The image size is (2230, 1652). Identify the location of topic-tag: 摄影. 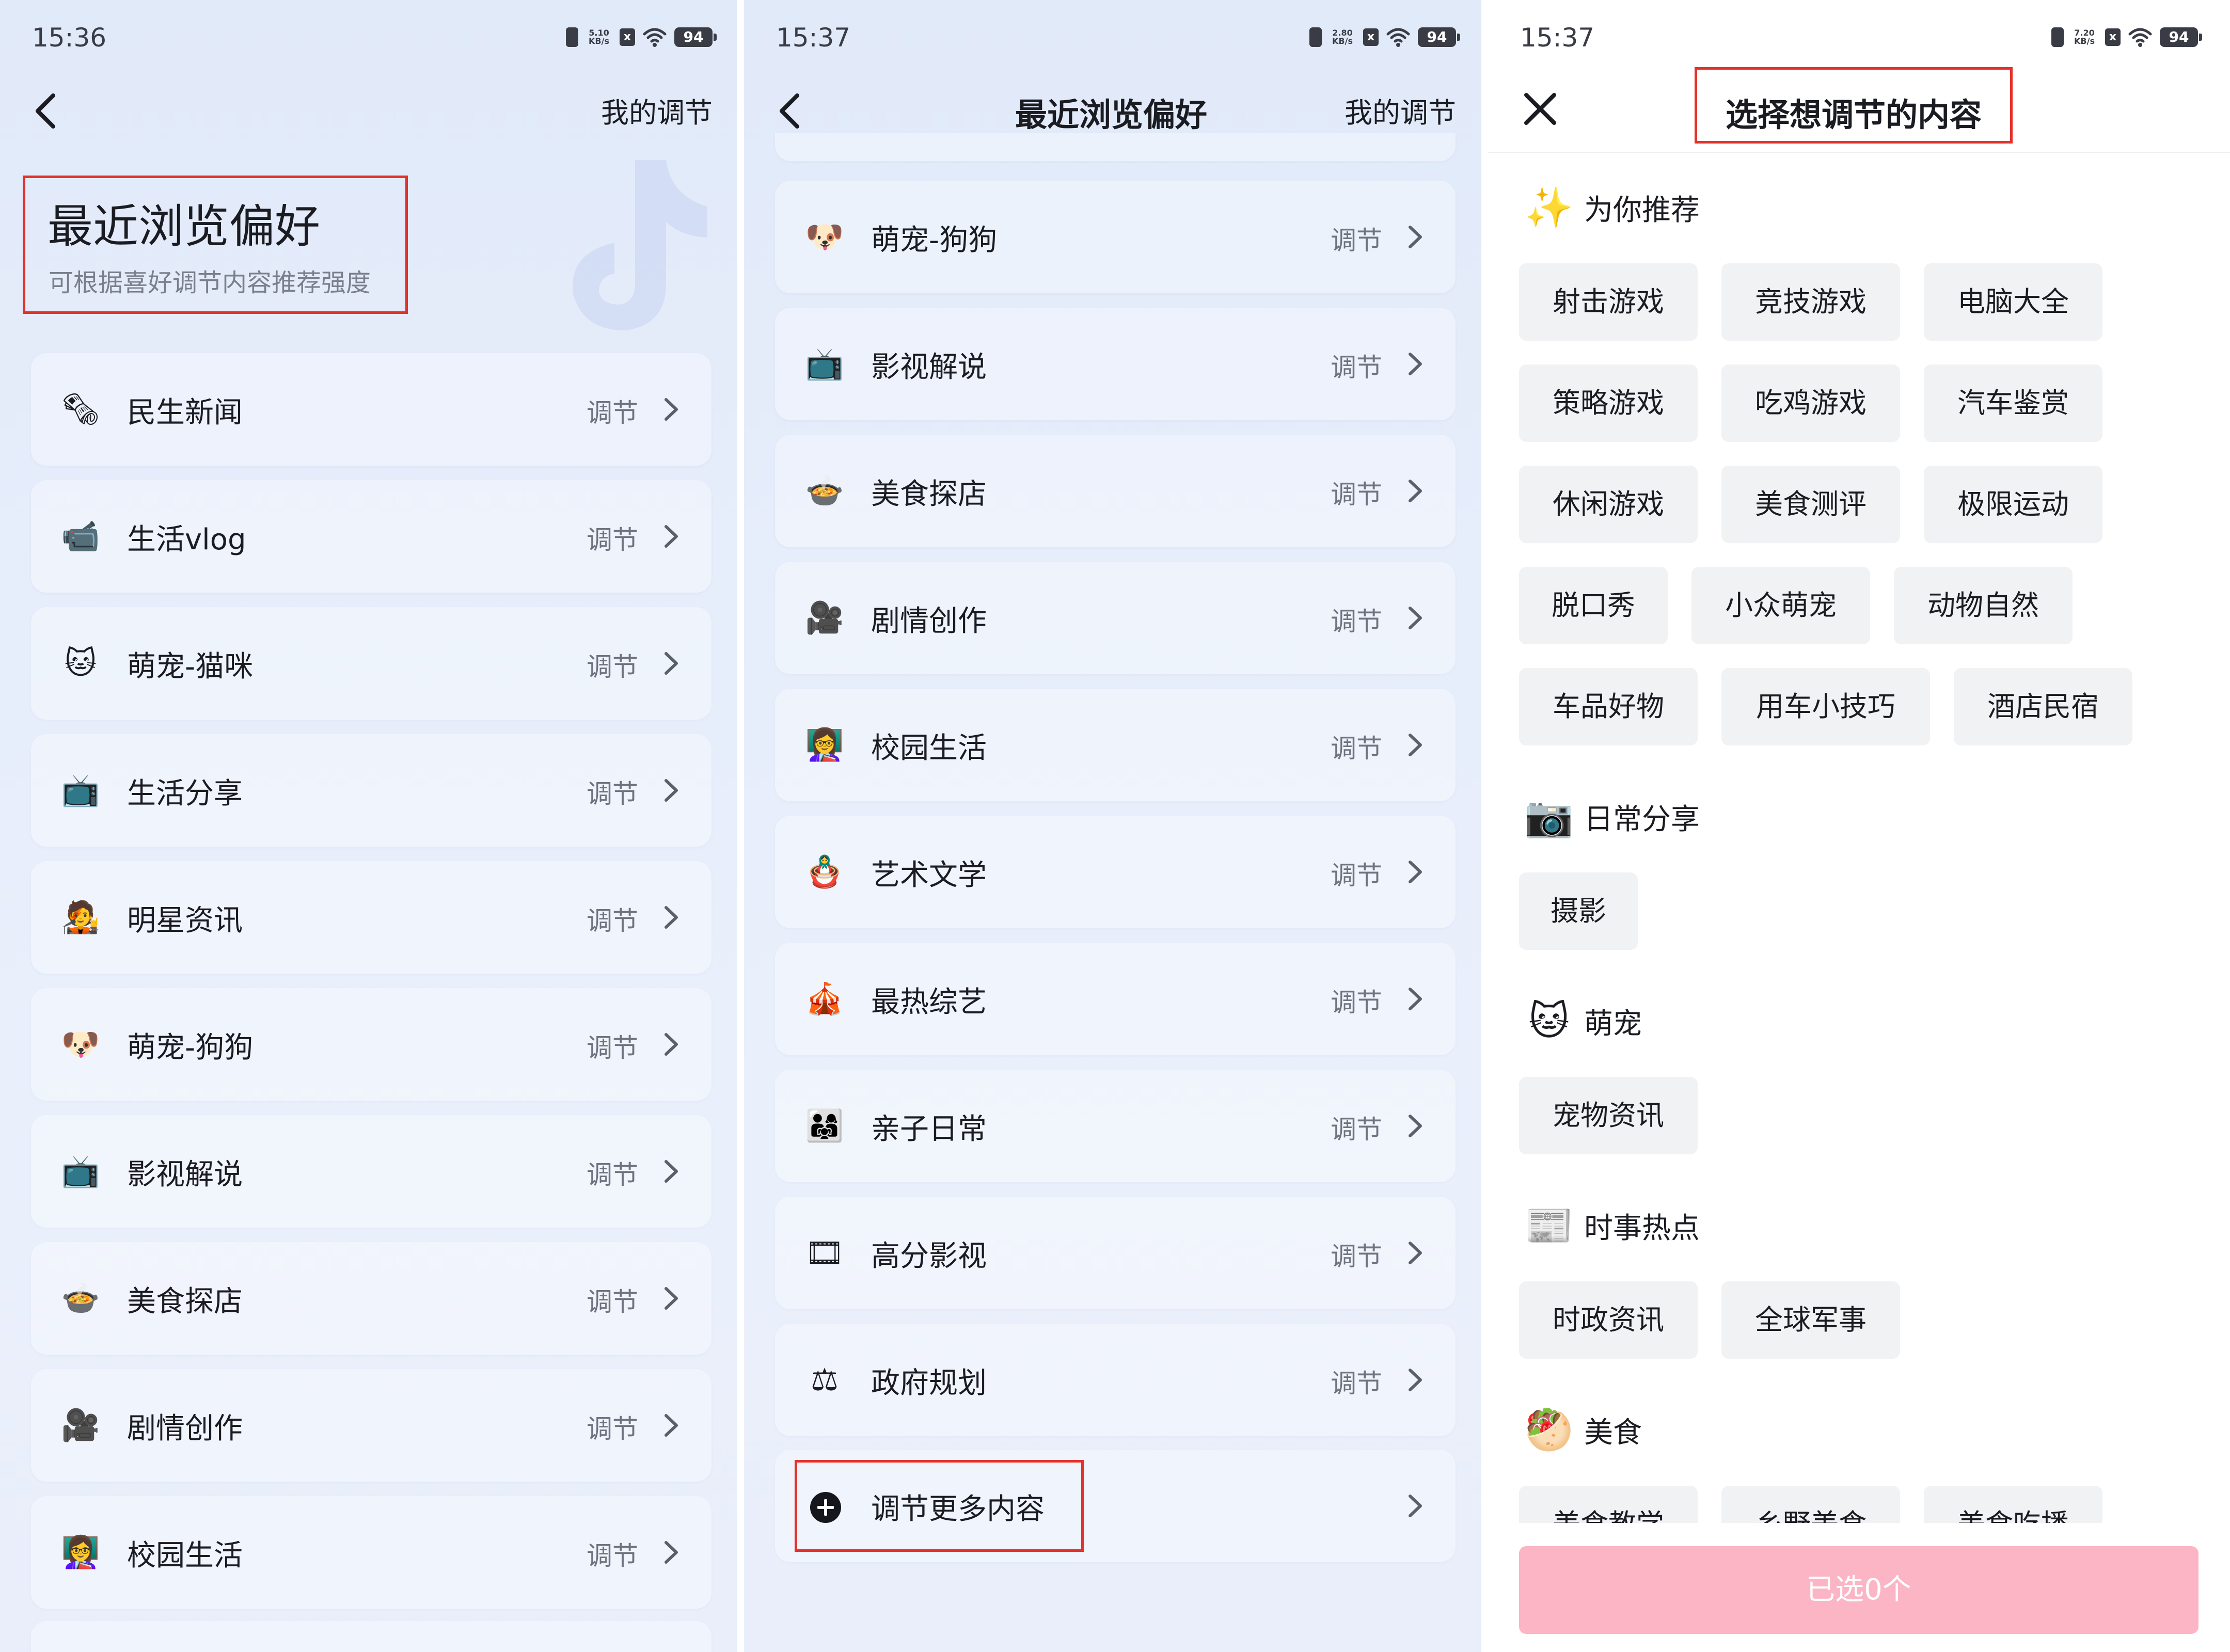
(1578, 911).